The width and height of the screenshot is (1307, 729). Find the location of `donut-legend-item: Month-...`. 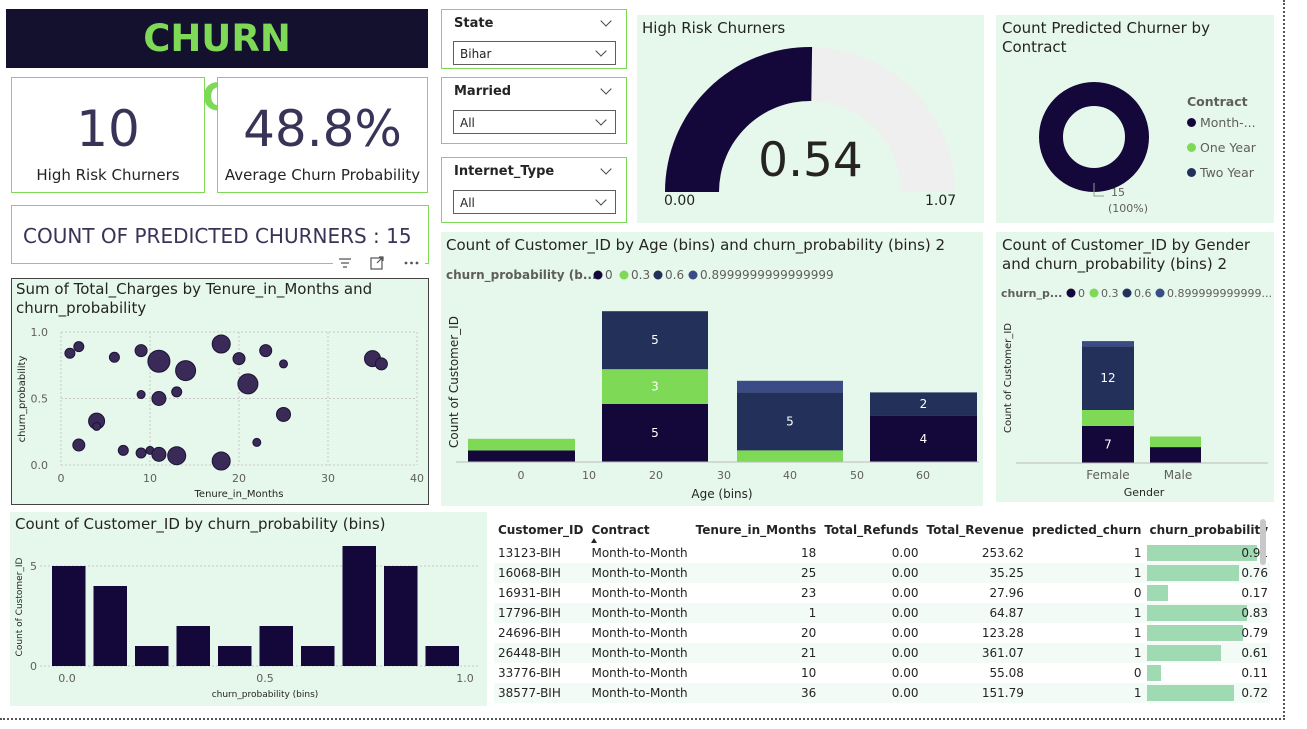

donut-legend-item: Month-... is located at coordinates (1221, 127).